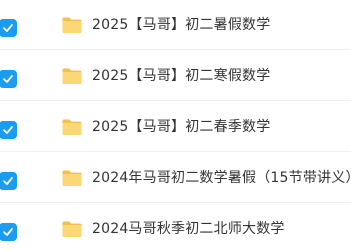  What do you see at coordinates (181, 127) in the screenshot?
I see `file-name: 2025【马哥】初二春季数学` at bounding box center [181, 127].